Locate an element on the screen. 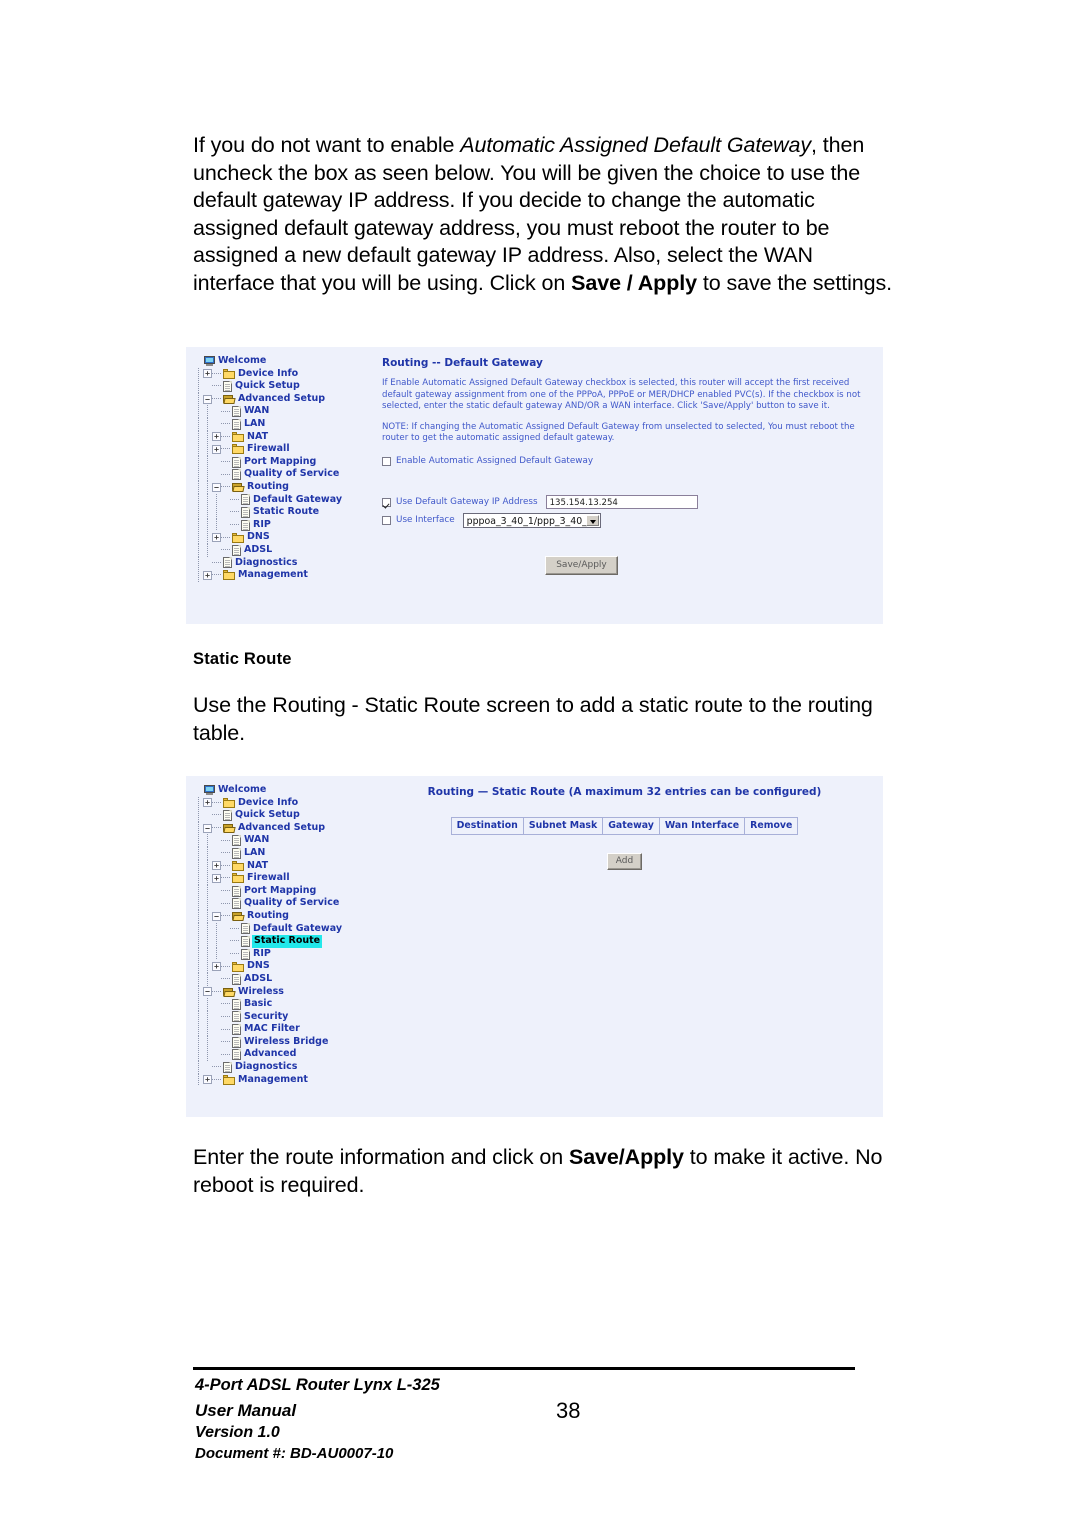 The width and height of the screenshot is (1080, 1527). checkbox-use-default-gateway-ip-address is located at coordinates (386, 502).